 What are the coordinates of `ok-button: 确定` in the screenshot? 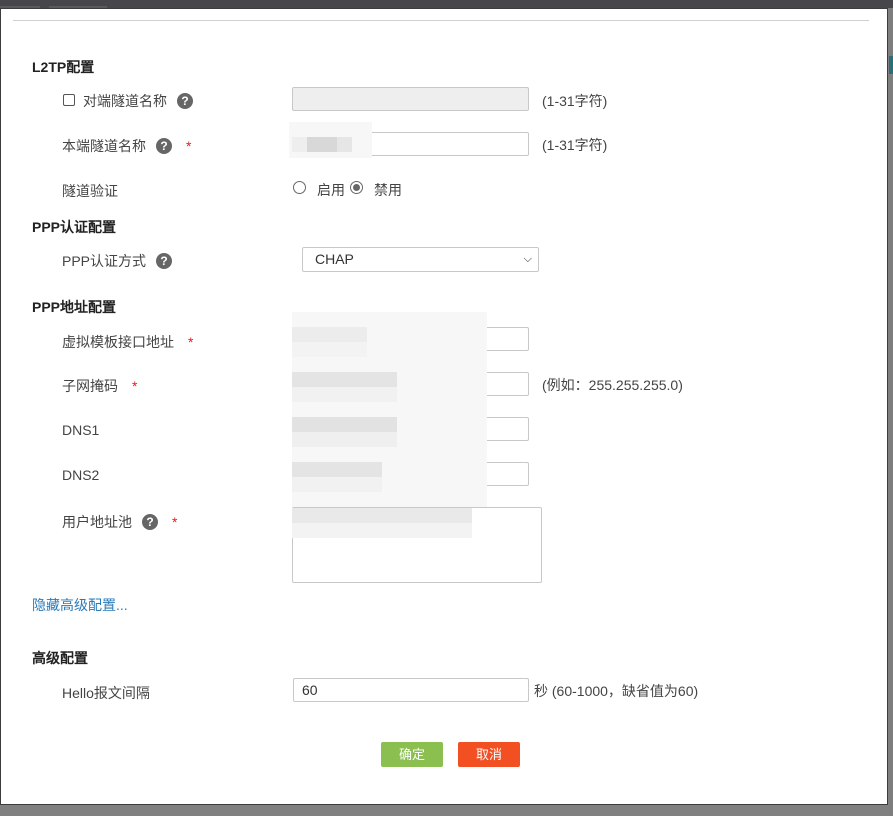 It's located at (412, 754).